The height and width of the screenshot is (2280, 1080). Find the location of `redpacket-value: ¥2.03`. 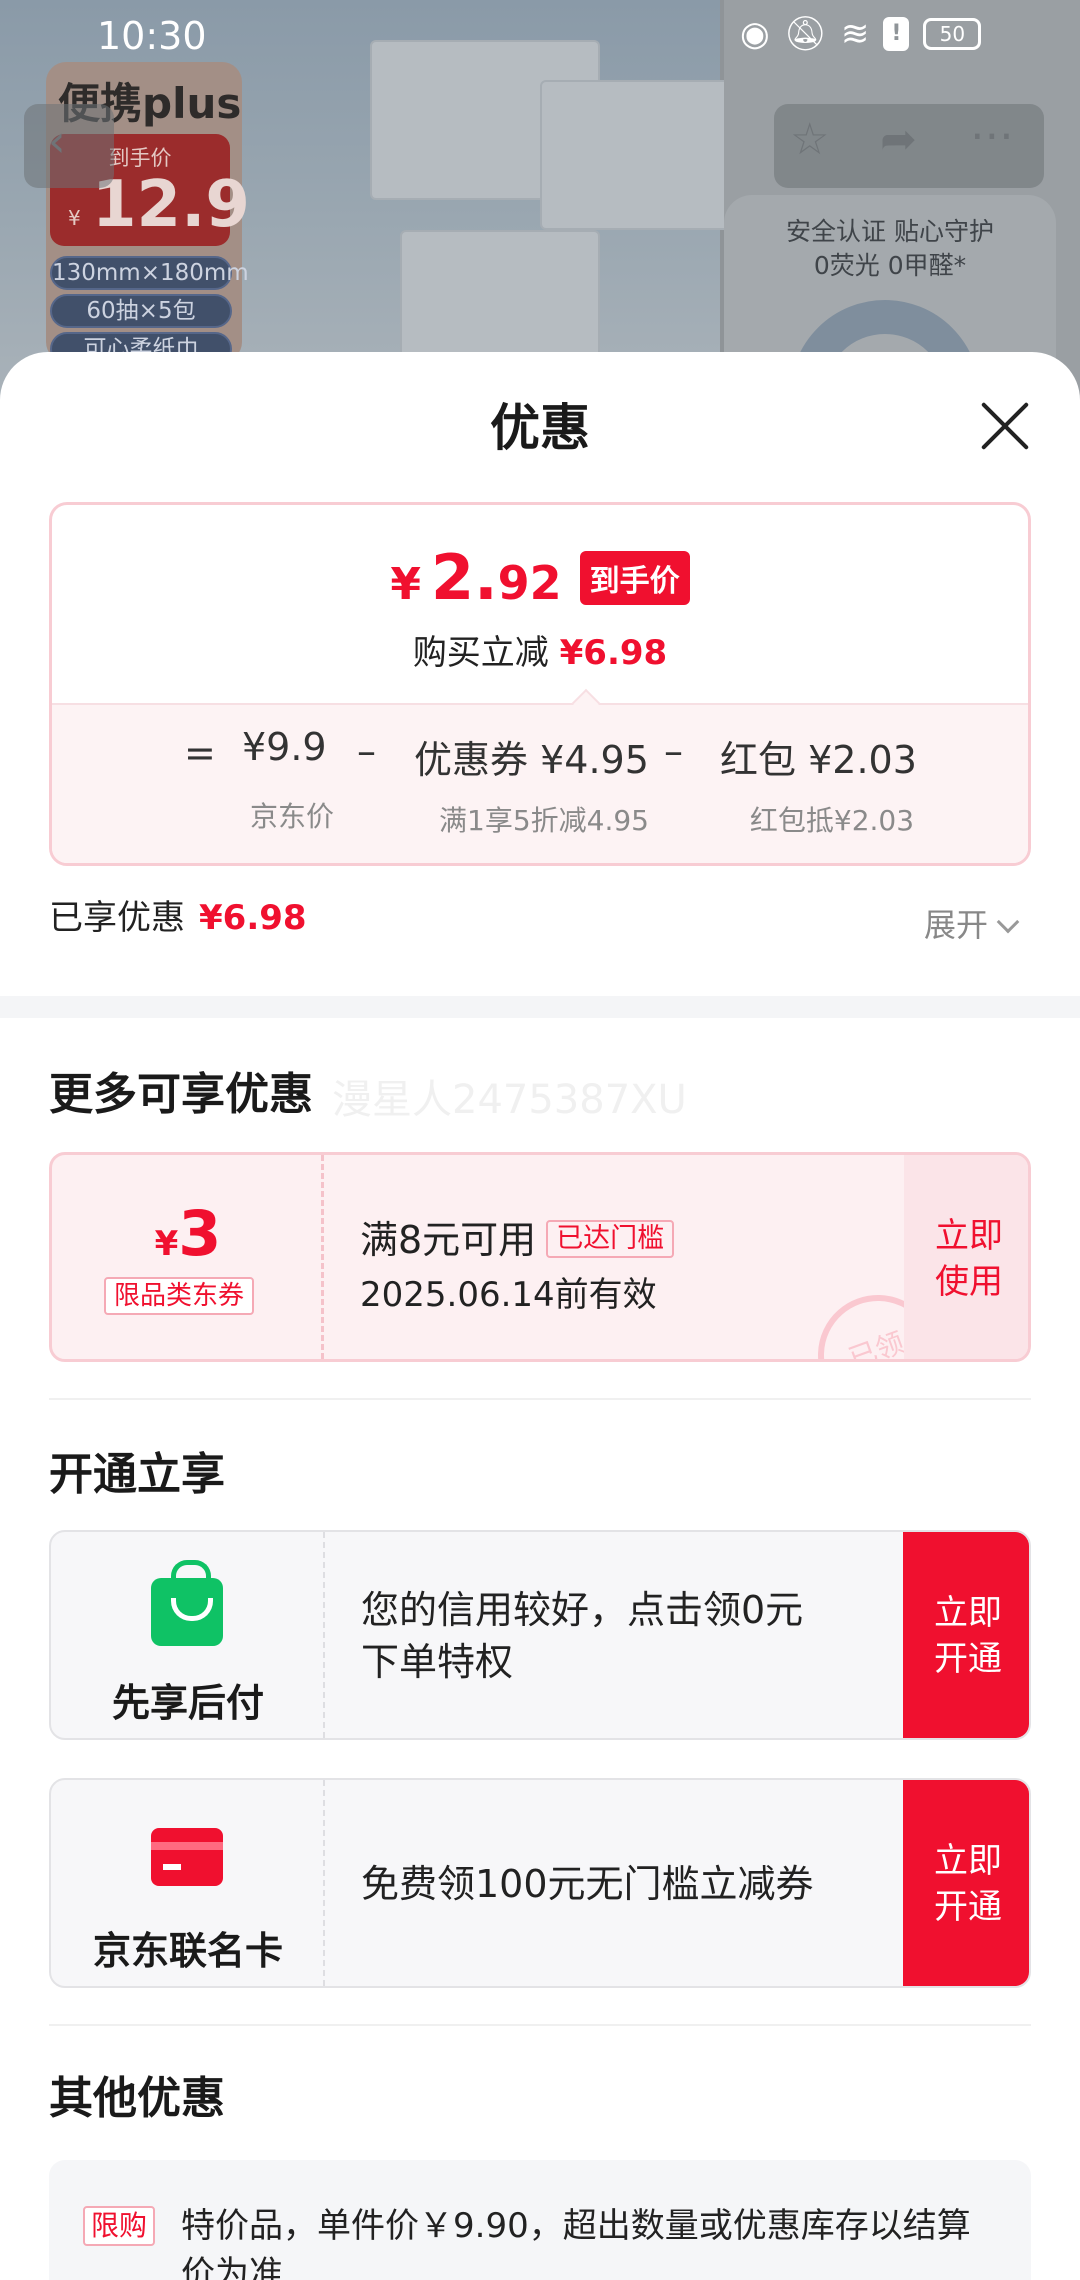

redpacket-value: ¥2.03 is located at coordinates (862, 760).